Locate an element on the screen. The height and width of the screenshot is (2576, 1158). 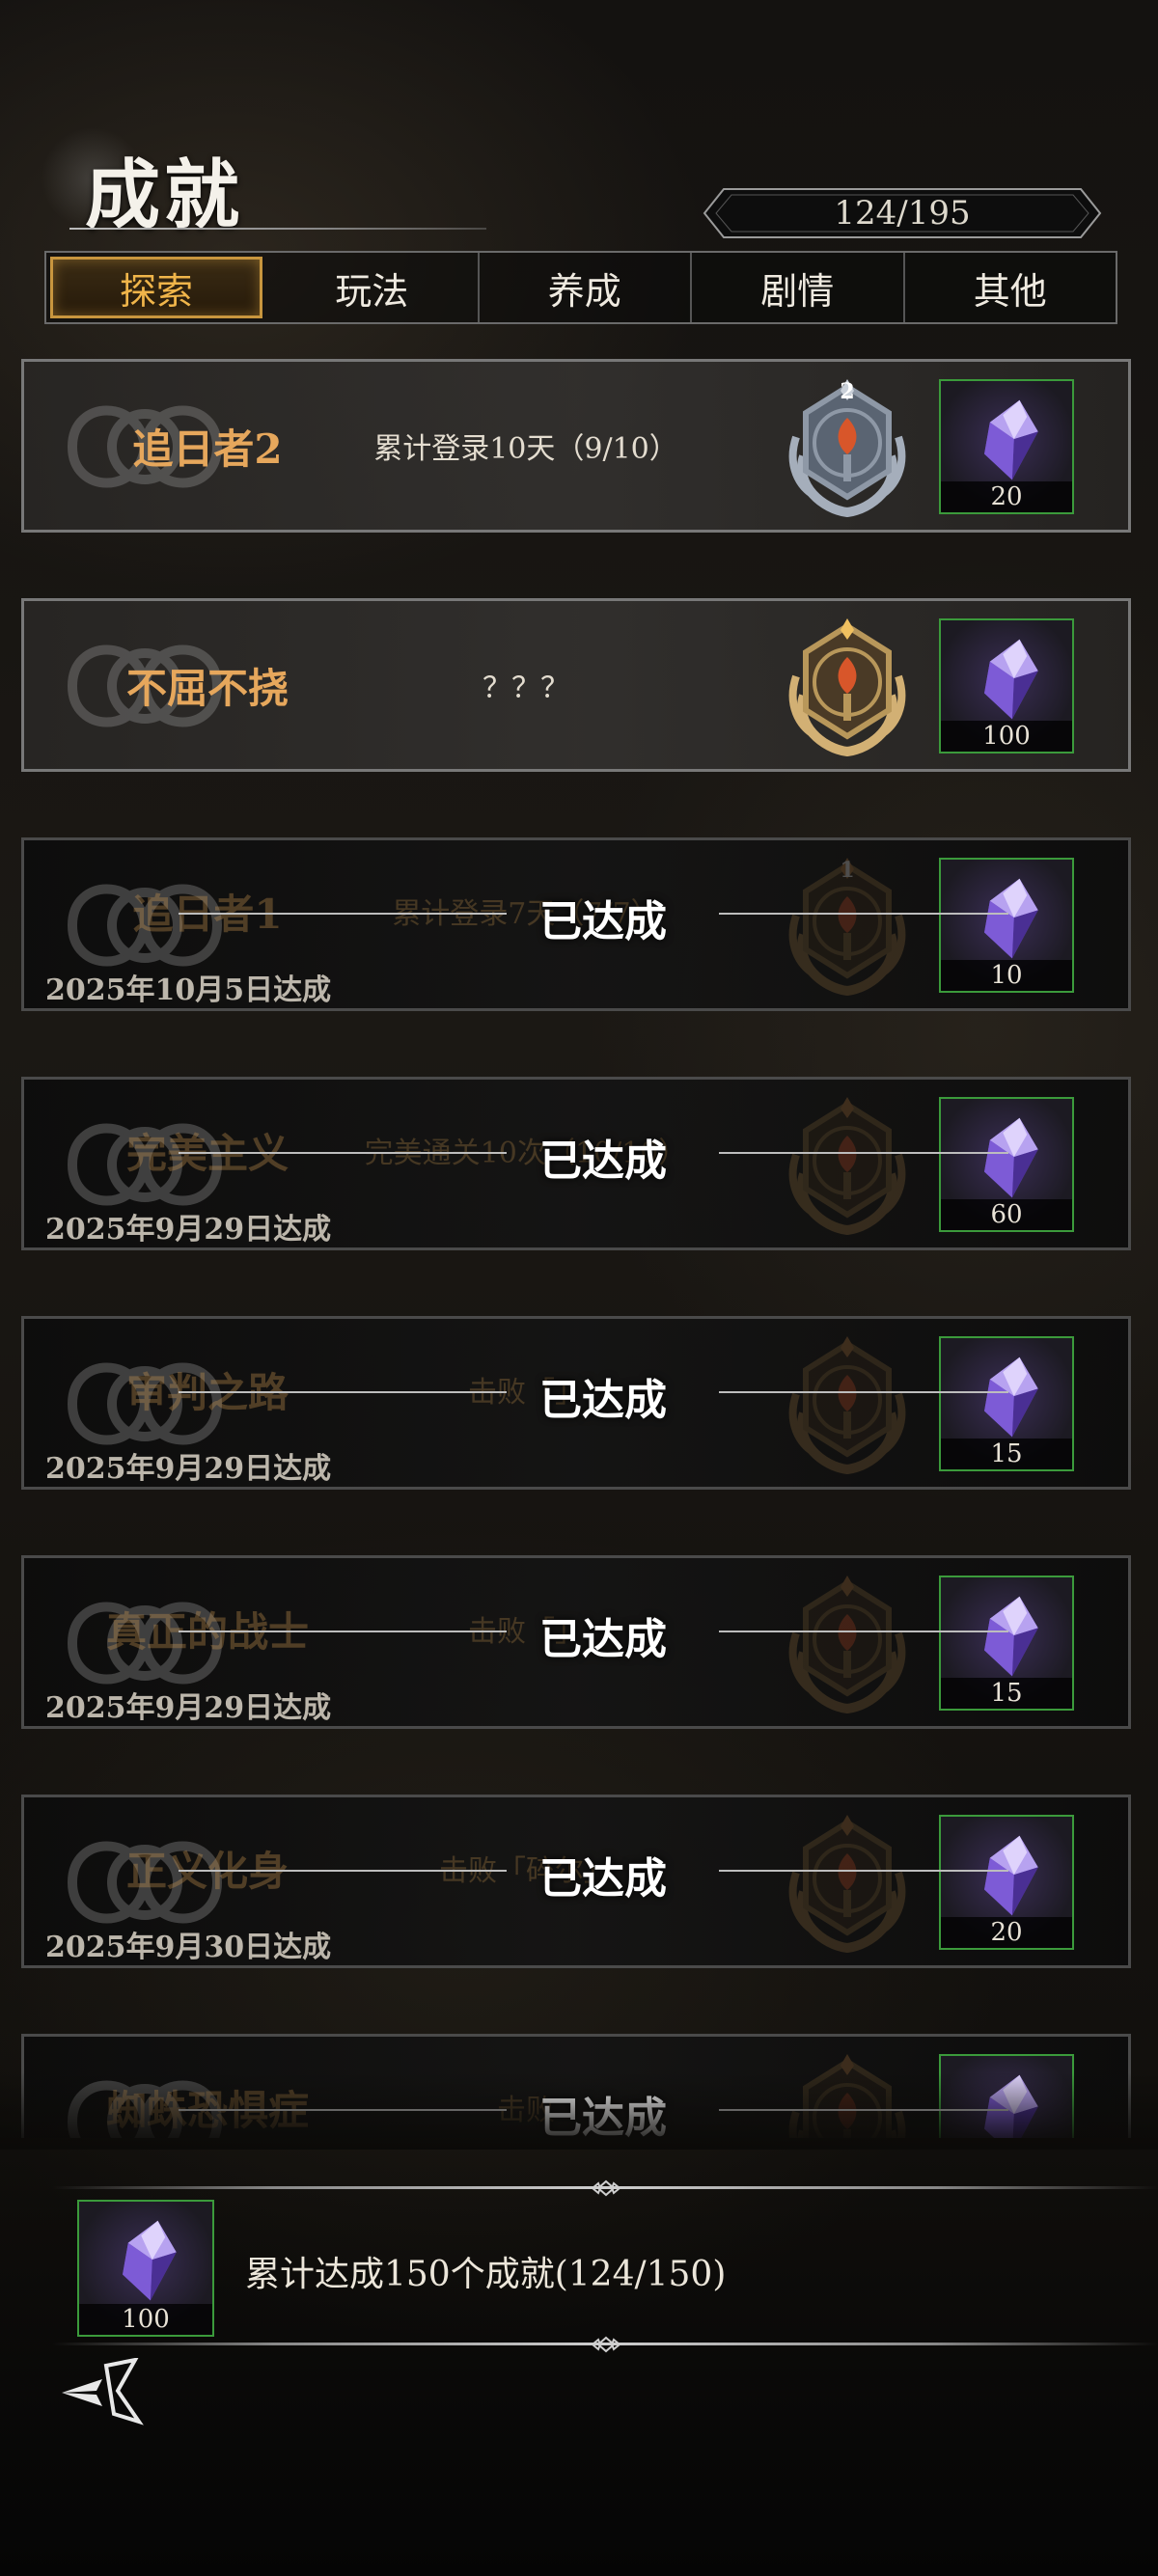
achievement-card: 正义化身 击败「碎尔」 20 已达成 2025年9月30日达成 is located at coordinates (576, 1882).